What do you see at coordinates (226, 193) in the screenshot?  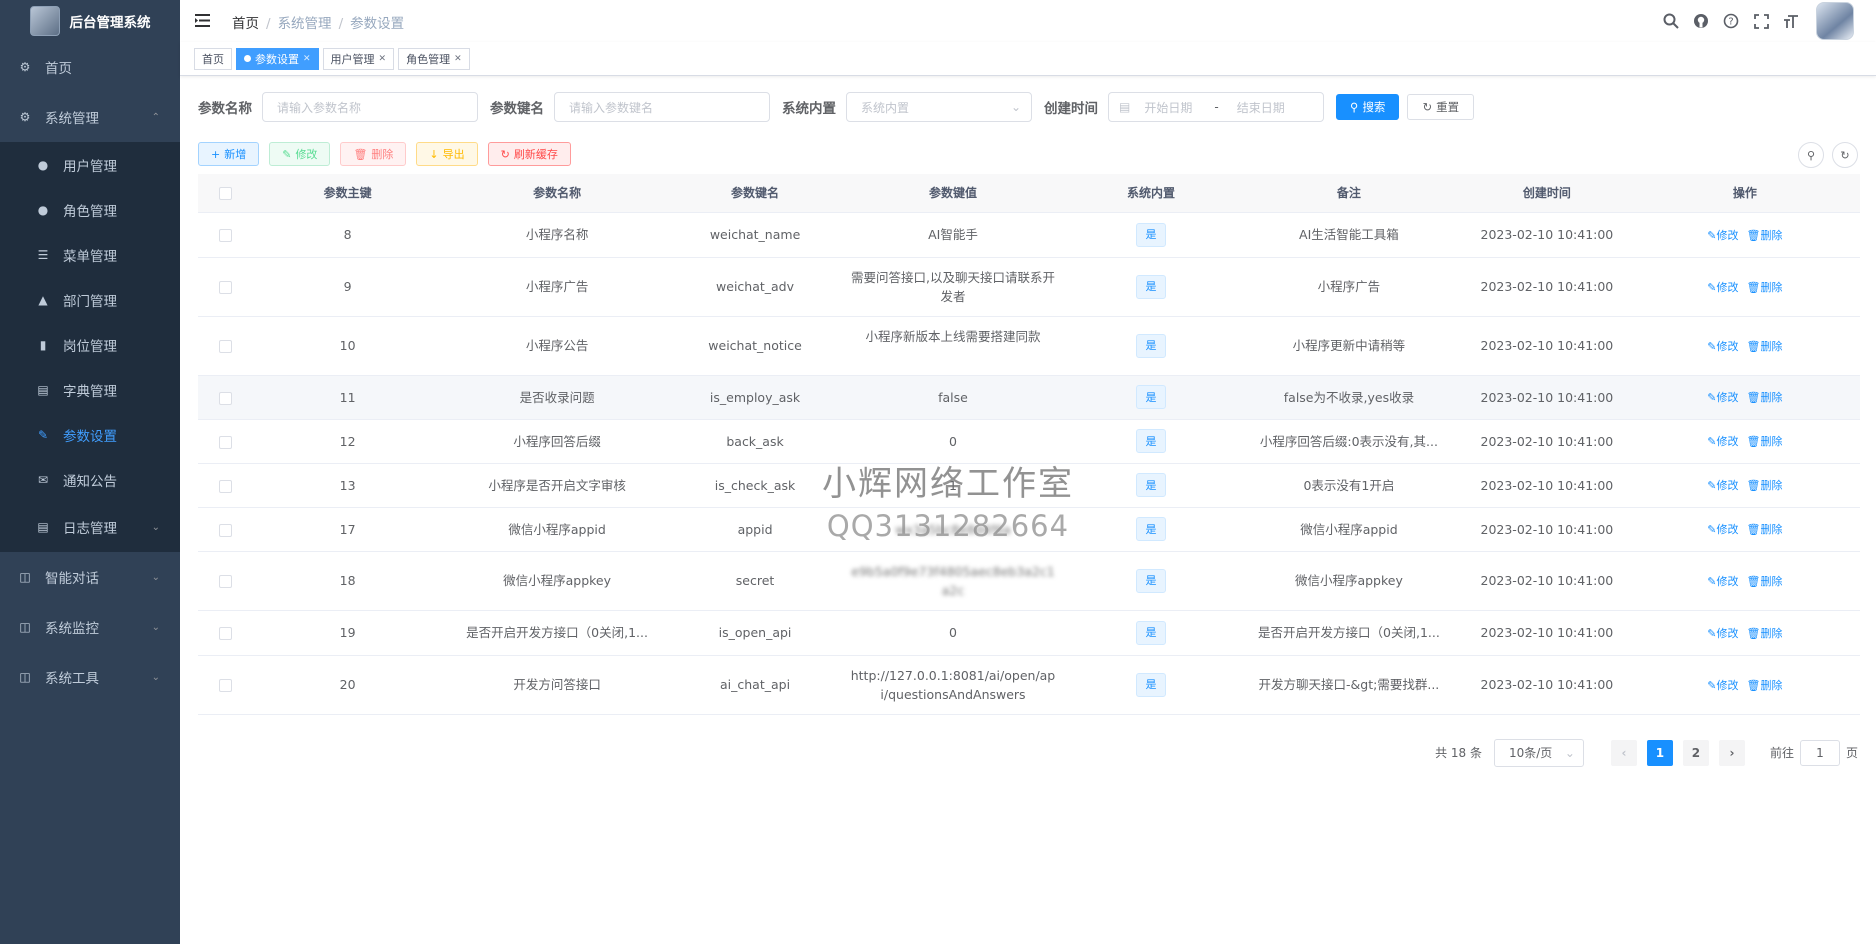 I see `select-all-checkbox` at bounding box center [226, 193].